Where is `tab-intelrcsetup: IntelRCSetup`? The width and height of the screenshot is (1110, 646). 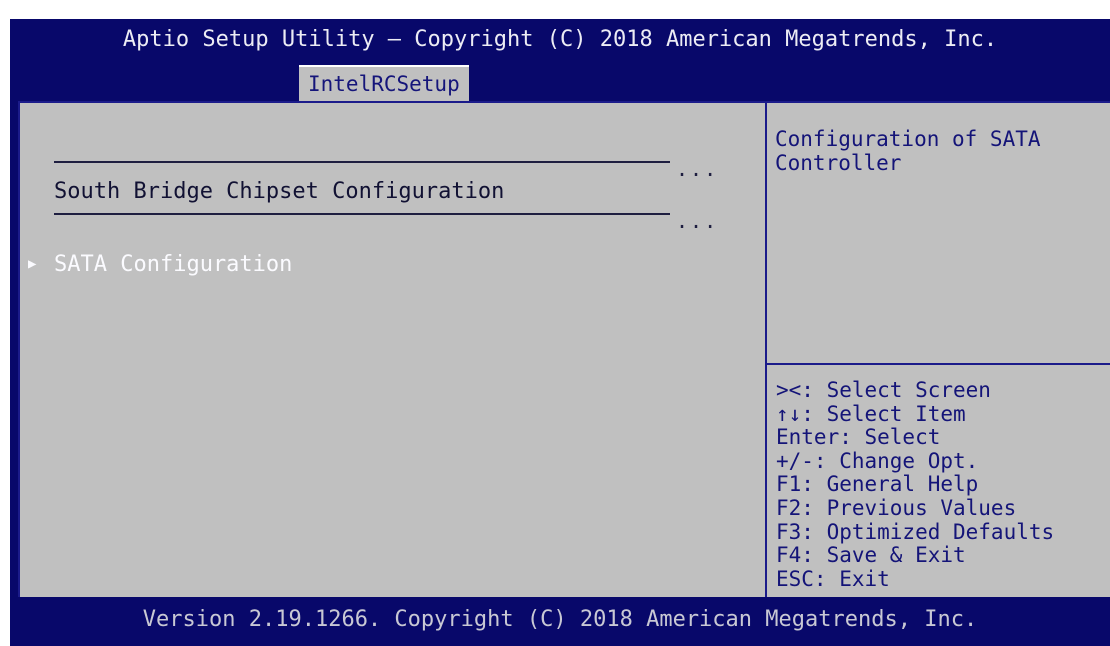 tab-intelrcsetup: IntelRCSetup is located at coordinates (384, 83).